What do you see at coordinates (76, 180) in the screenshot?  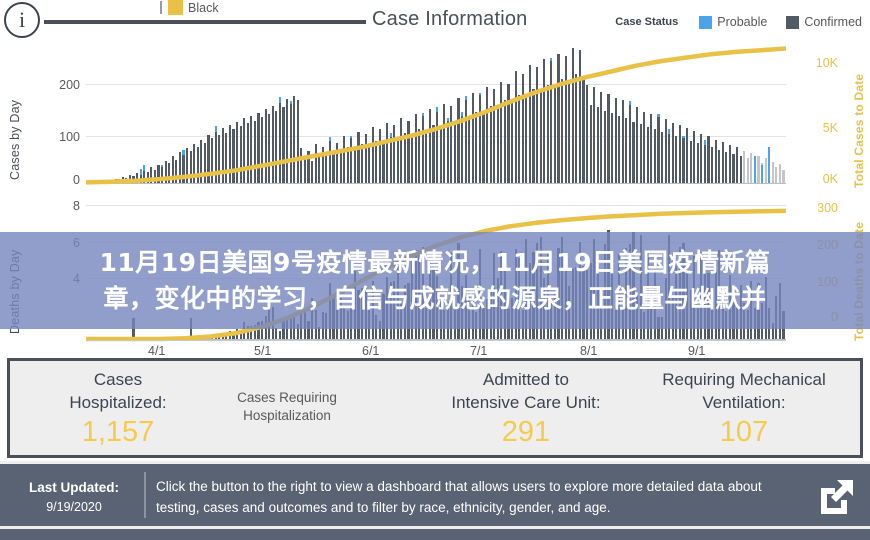 I see `y-tick-cases-0: 0` at bounding box center [76, 180].